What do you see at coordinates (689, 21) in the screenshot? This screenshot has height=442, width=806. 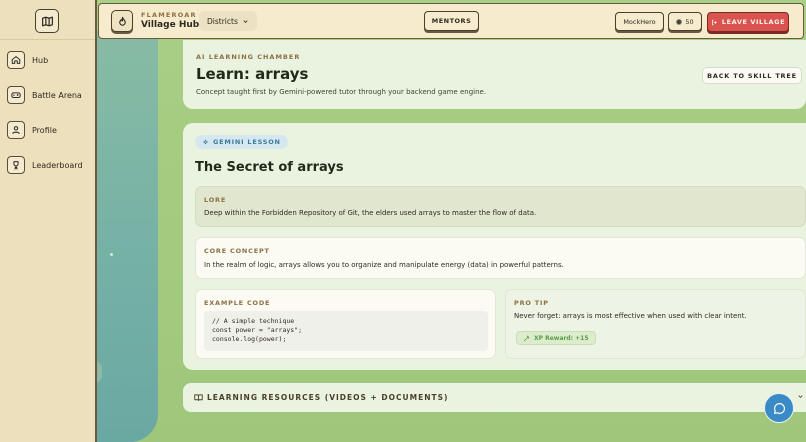 I see `coin-count: 50` at bounding box center [689, 21].